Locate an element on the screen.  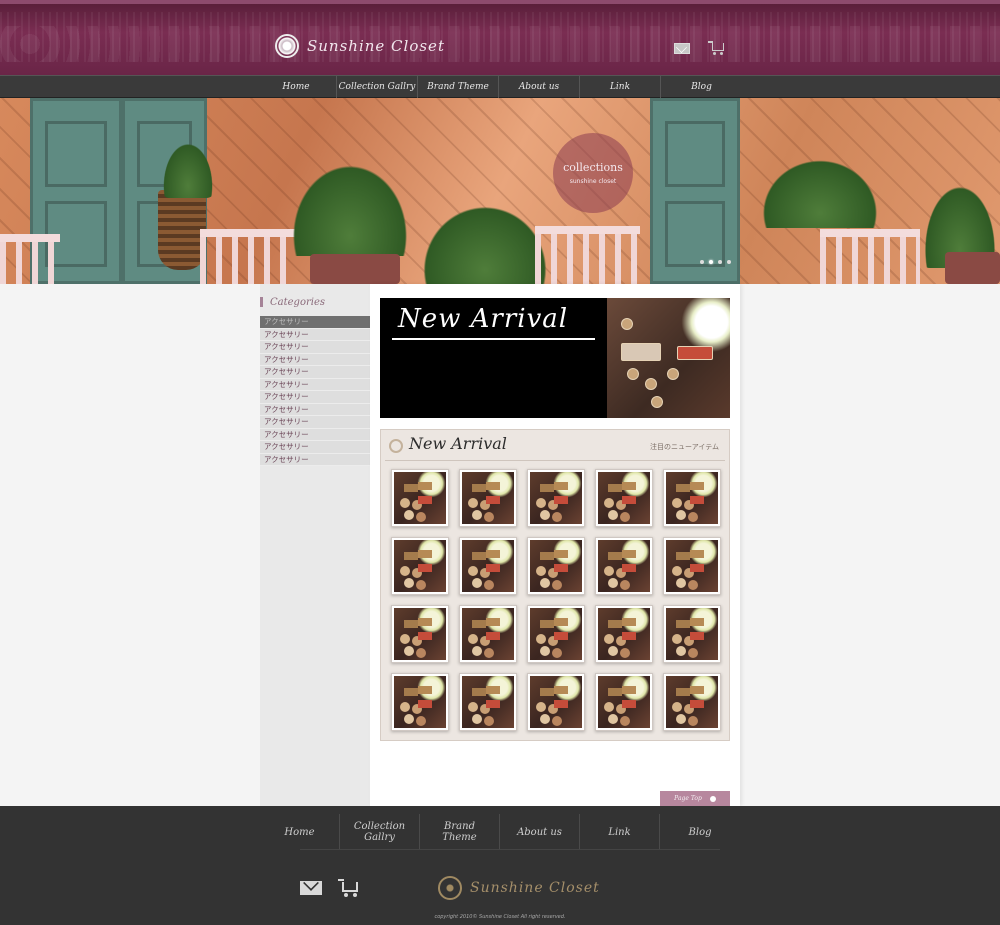
badge-title: collections is located at coordinates (593, 167).